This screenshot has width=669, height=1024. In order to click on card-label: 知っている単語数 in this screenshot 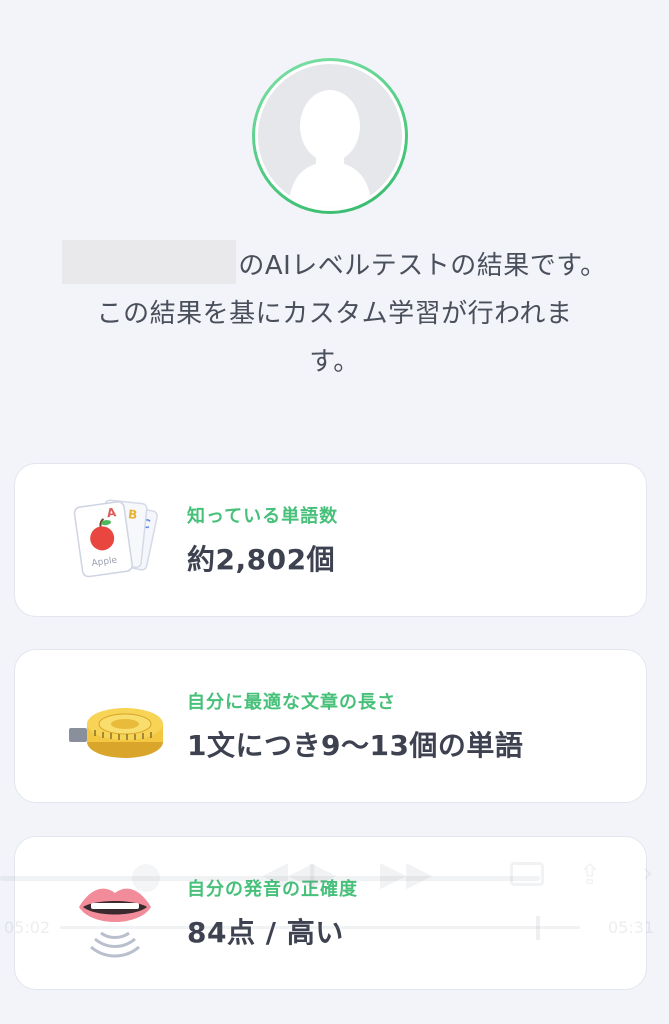, I will do `click(263, 516)`.